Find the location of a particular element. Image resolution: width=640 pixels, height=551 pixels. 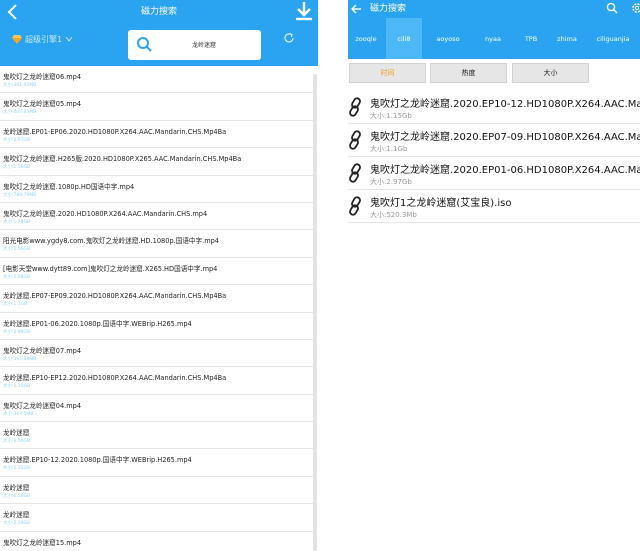

file-size: 大小:2.29GB is located at coordinates (17, 524).